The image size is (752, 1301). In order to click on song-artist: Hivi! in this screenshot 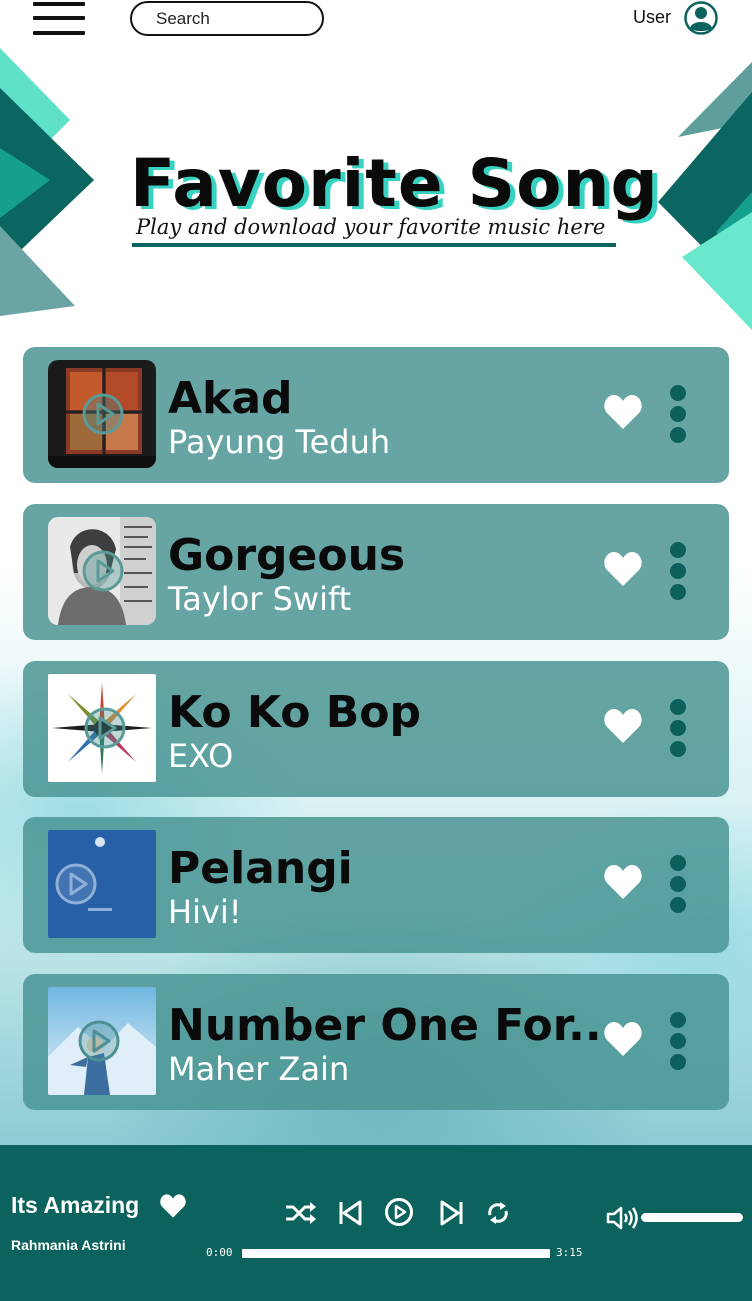, I will do `click(205, 912)`.